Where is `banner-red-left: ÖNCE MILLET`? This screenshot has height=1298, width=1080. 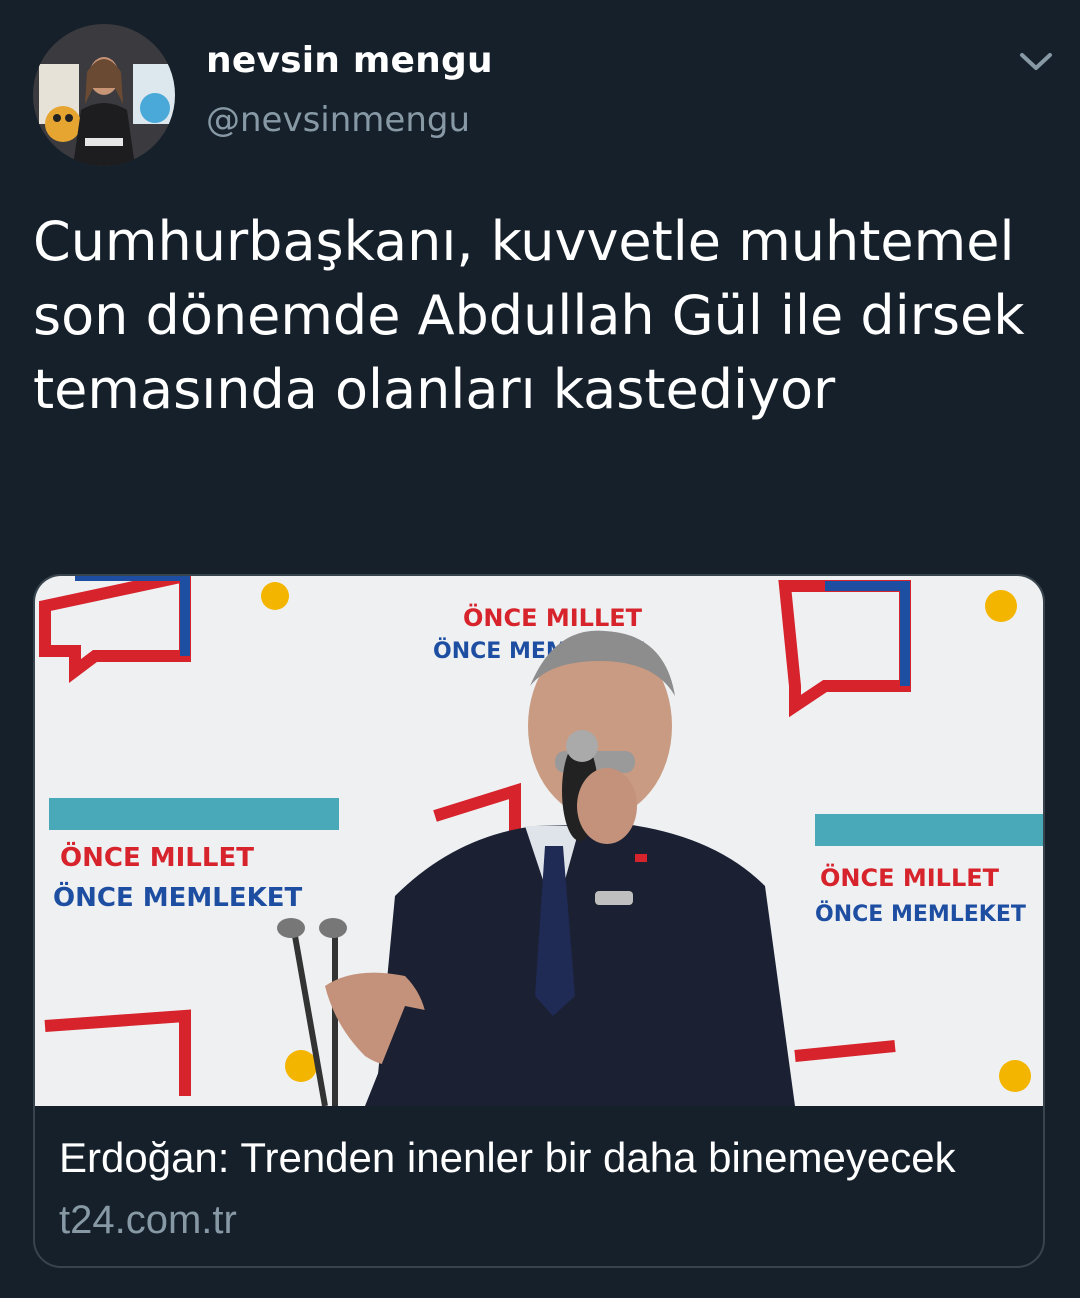
banner-red-left: ÖNCE MILLET is located at coordinates (157, 856).